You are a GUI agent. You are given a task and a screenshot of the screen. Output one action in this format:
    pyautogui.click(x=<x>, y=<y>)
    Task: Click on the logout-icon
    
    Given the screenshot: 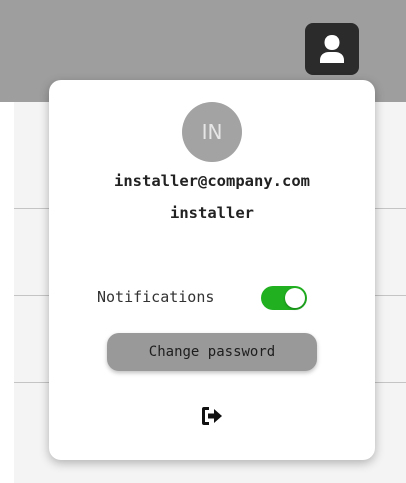 What is the action you would take?
    pyautogui.click(x=212, y=416)
    